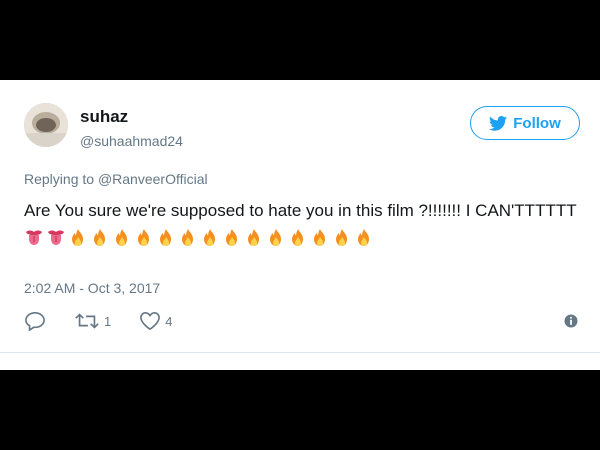  I want to click on like-button: 4, so click(155, 321).